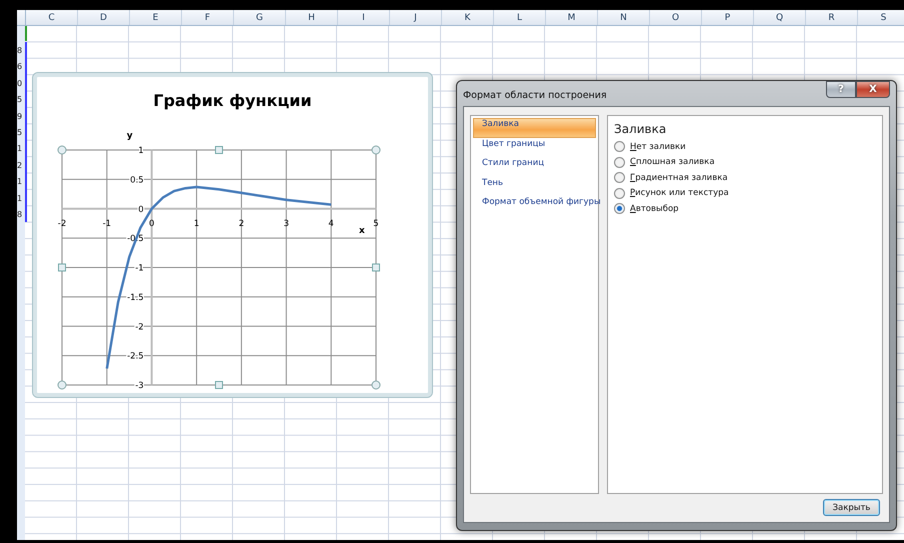 This screenshot has height=543, width=904. Describe the element at coordinates (416, 17) in the screenshot. I see `column-header: J` at that location.